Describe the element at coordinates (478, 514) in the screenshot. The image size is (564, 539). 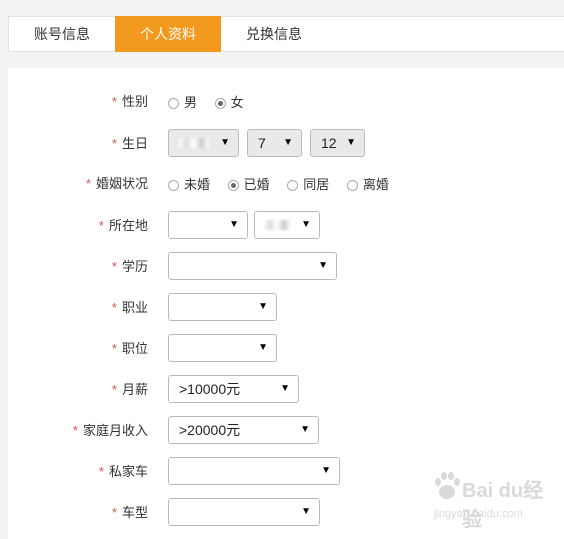
I see `watermark-url: jingyan.baidu.com` at that location.